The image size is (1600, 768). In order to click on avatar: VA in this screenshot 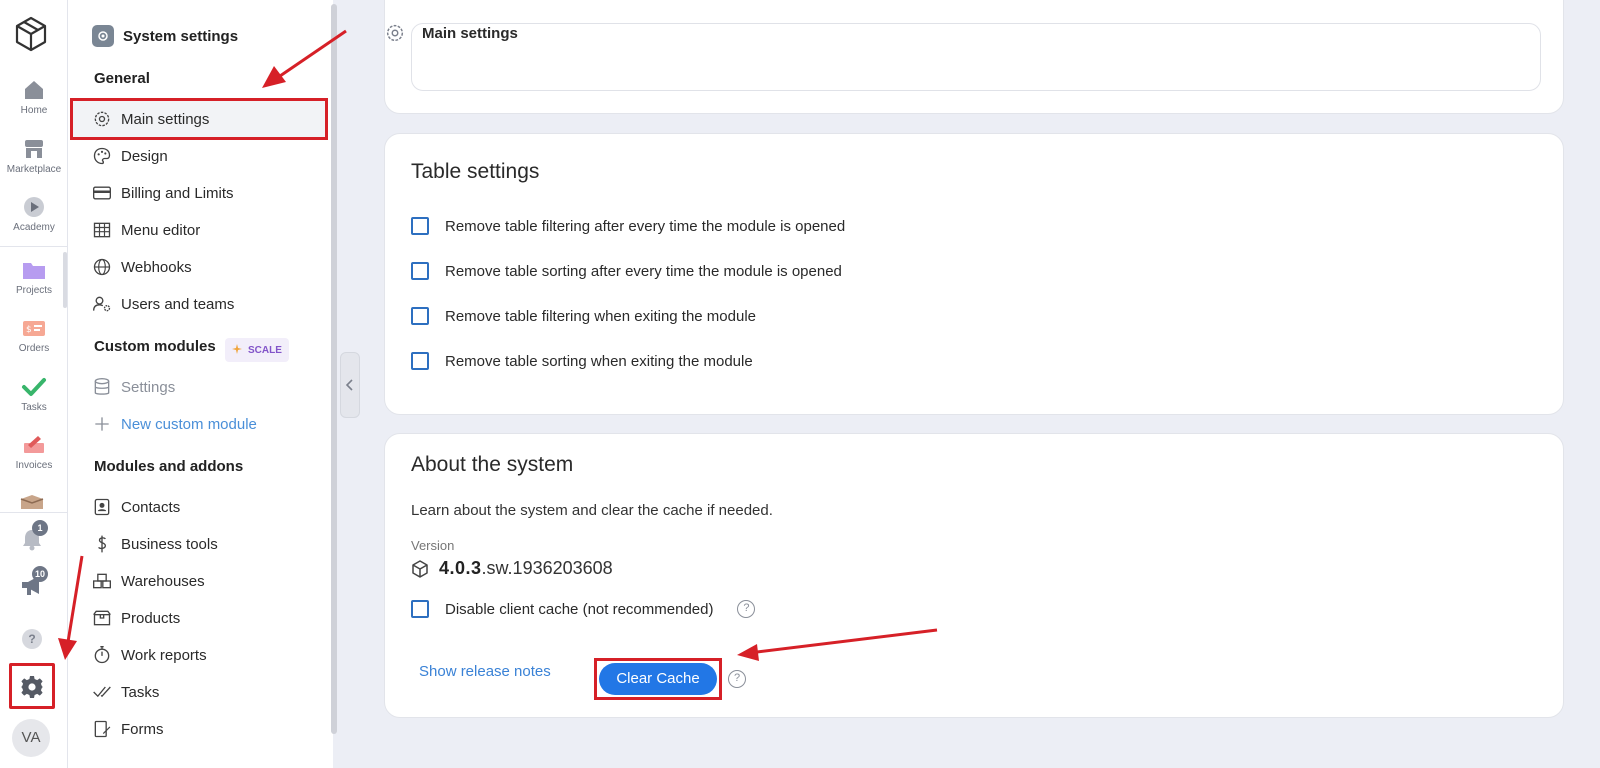, I will do `click(31, 738)`.